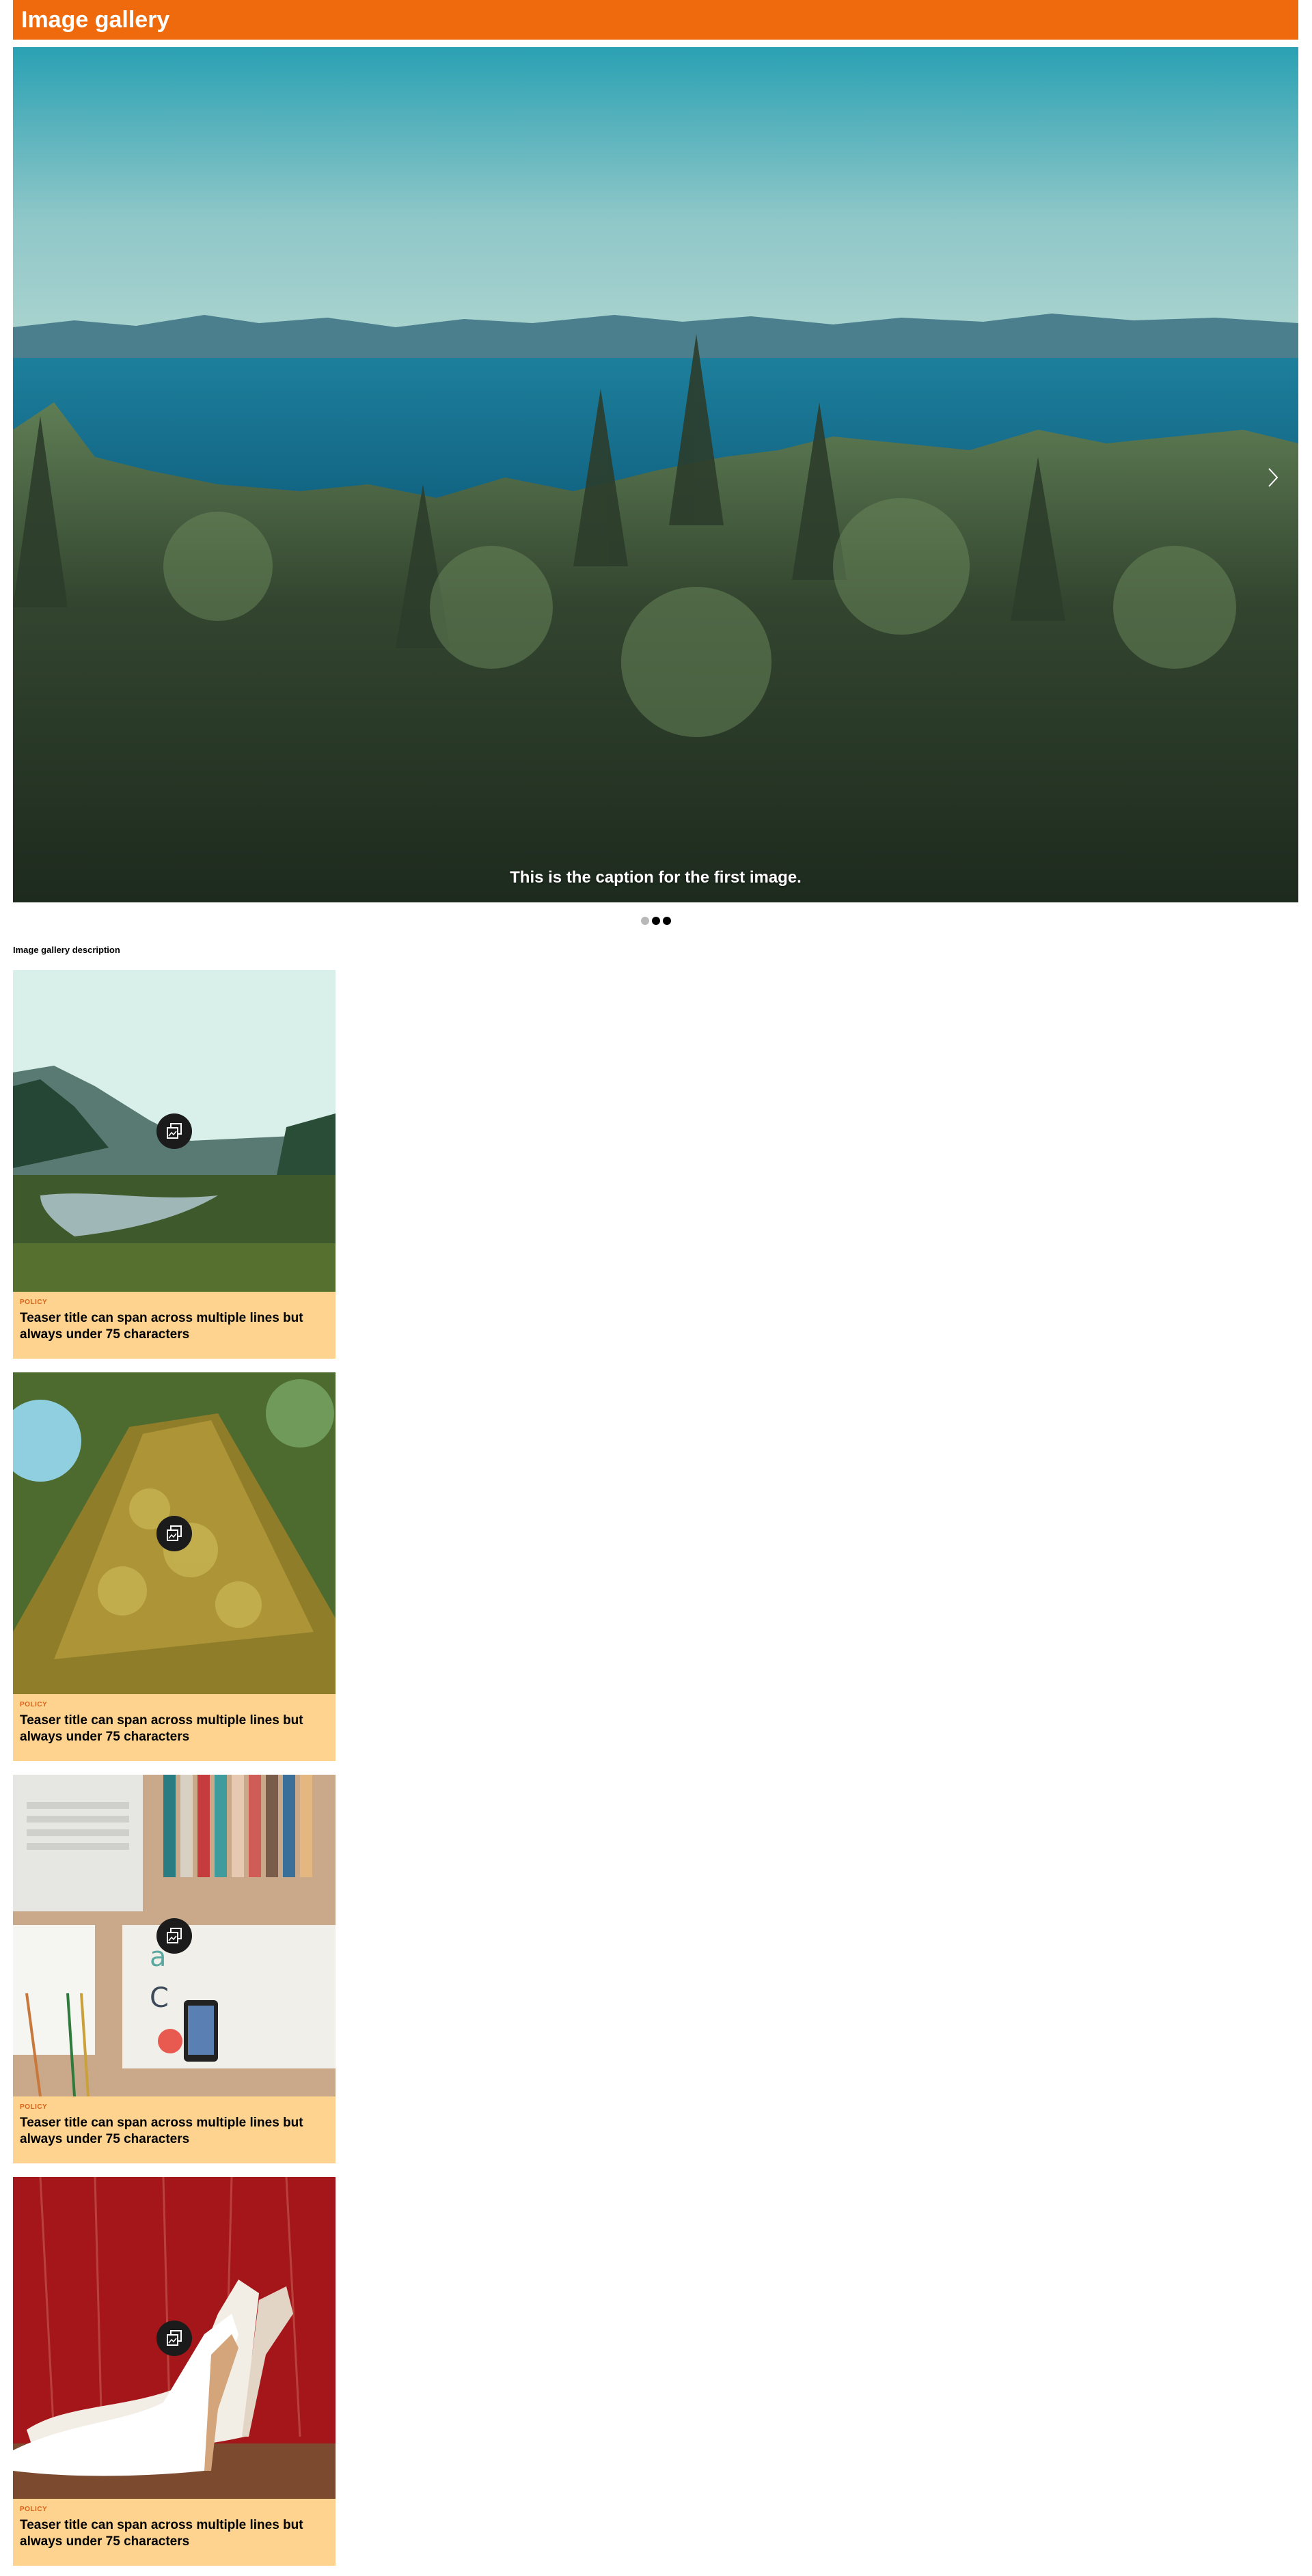  Describe the element at coordinates (656, 878) in the screenshot. I see `slide-caption: This is the caption for the first image.` at that location.